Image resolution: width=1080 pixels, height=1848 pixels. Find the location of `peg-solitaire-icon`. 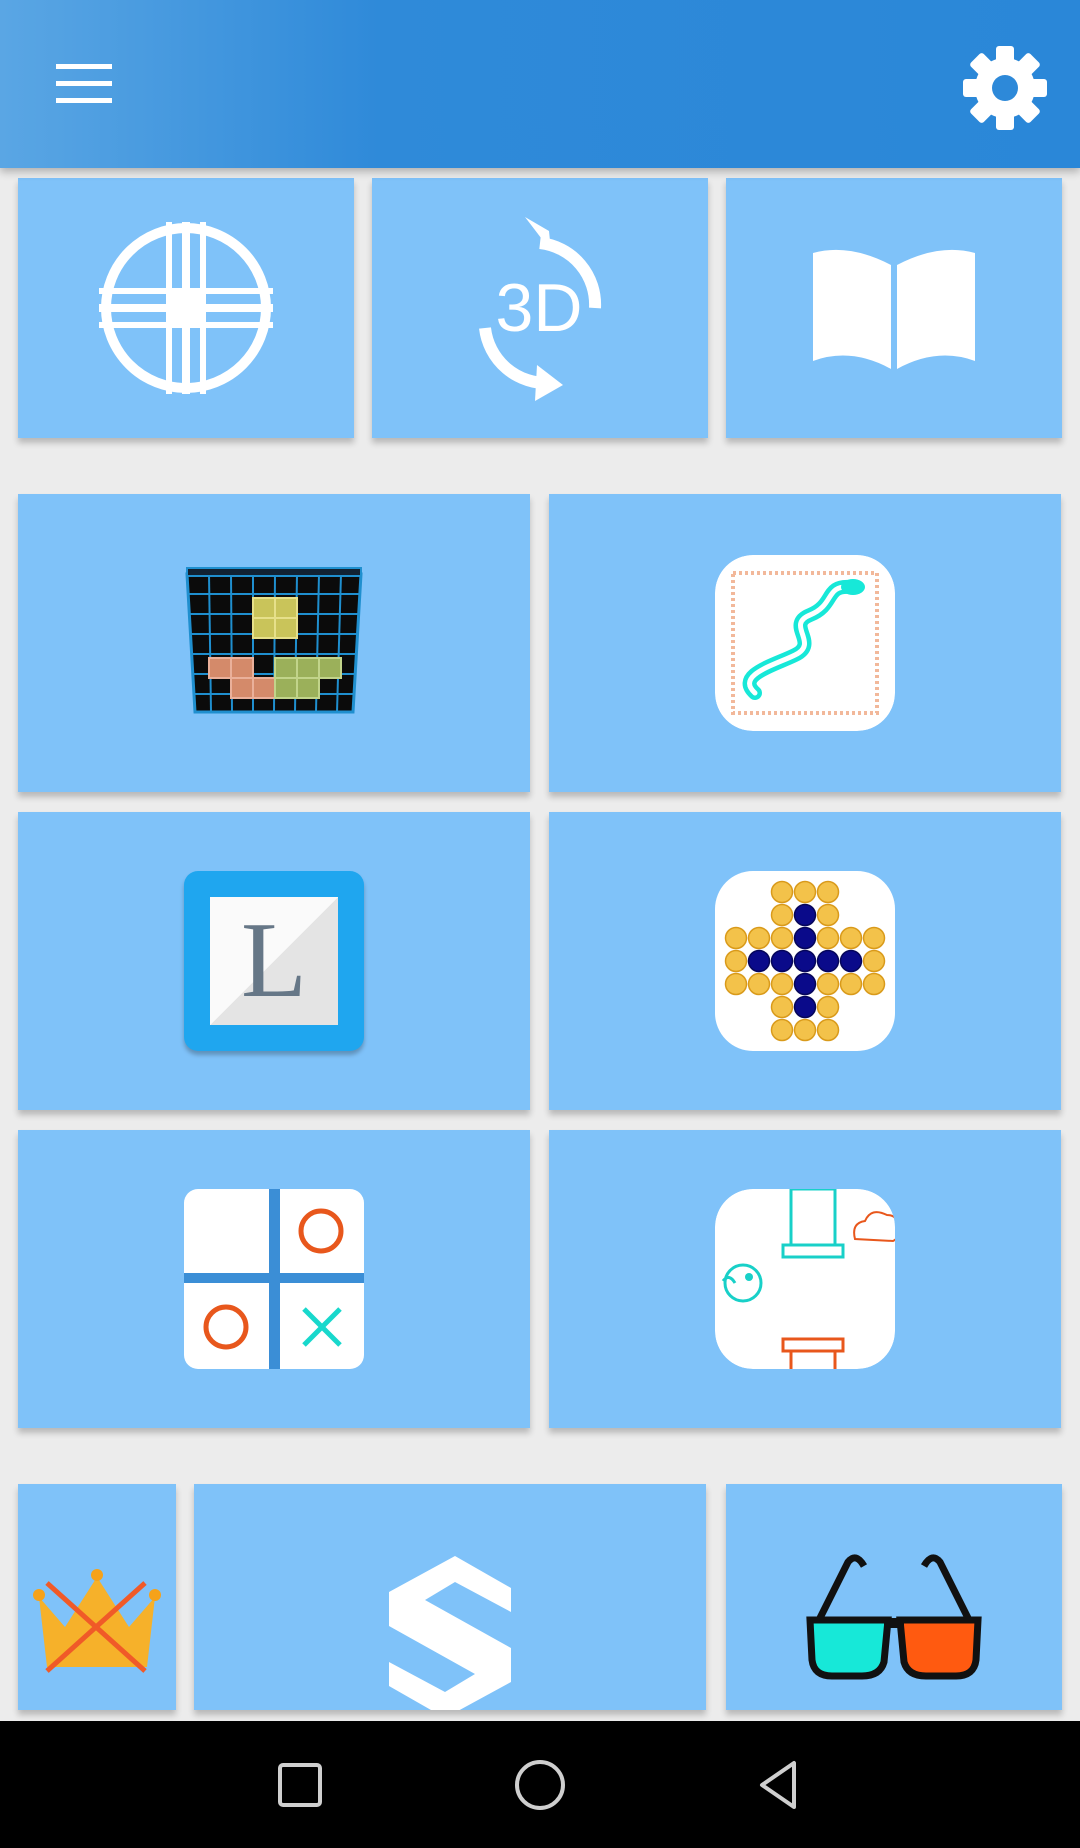

peg-solitaire-icon is located at coordinates (805, 961).